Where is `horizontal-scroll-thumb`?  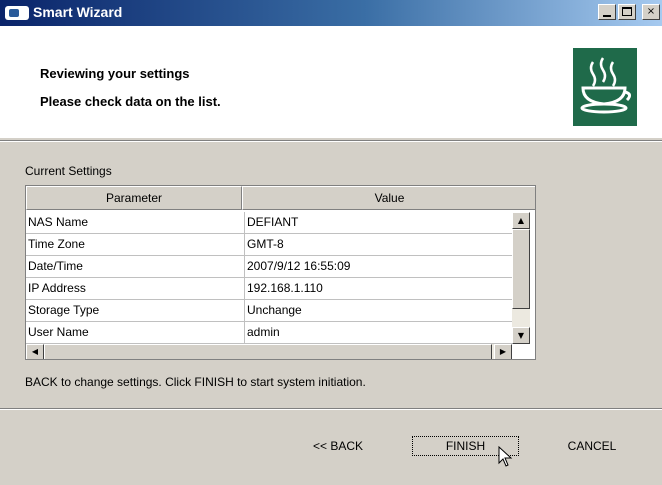 horizontal-scroll-thumb is located at coordinates (268, 351).